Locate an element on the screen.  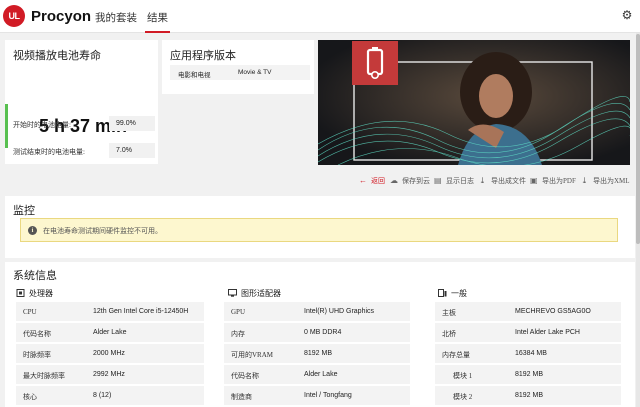
app-version-row: 电影和电视 Movie & TV is located at coordinates (240, 72).